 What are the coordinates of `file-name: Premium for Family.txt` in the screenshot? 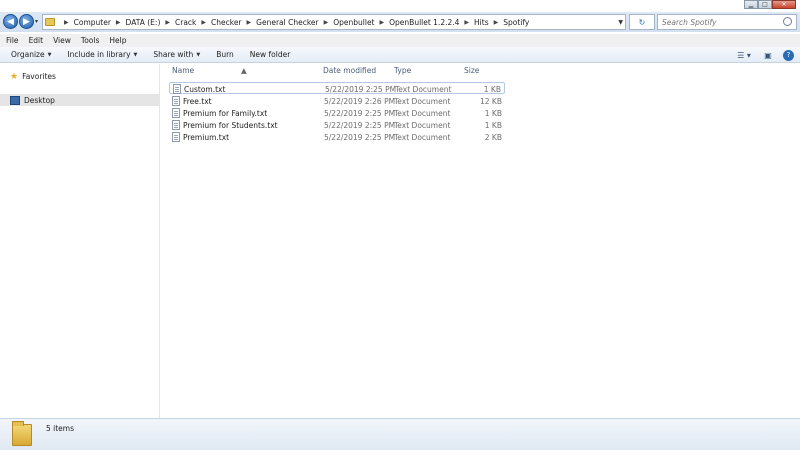 It's located at (225, 113).